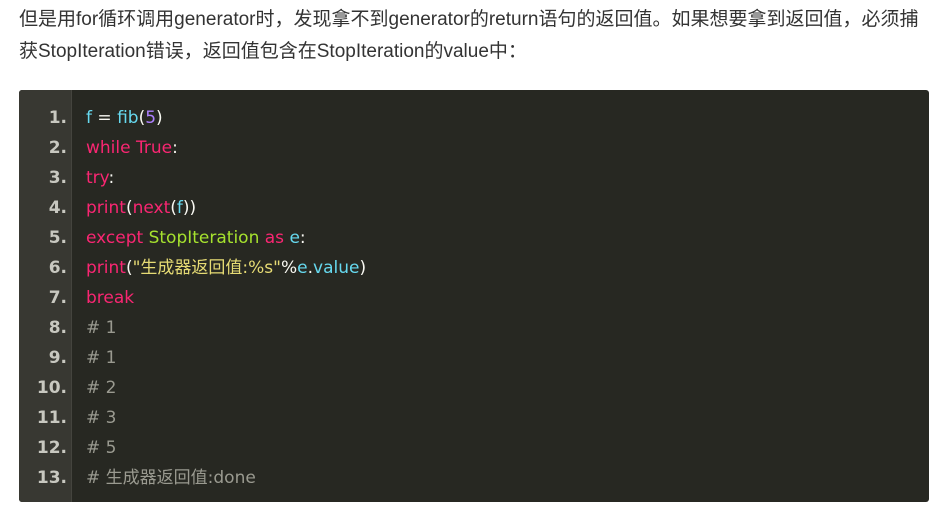 This screenshot has width=949, height=511. Describe the element at coordinates (474, 388) in the screenshot. I see `code-line: 10. # 2` at that location.